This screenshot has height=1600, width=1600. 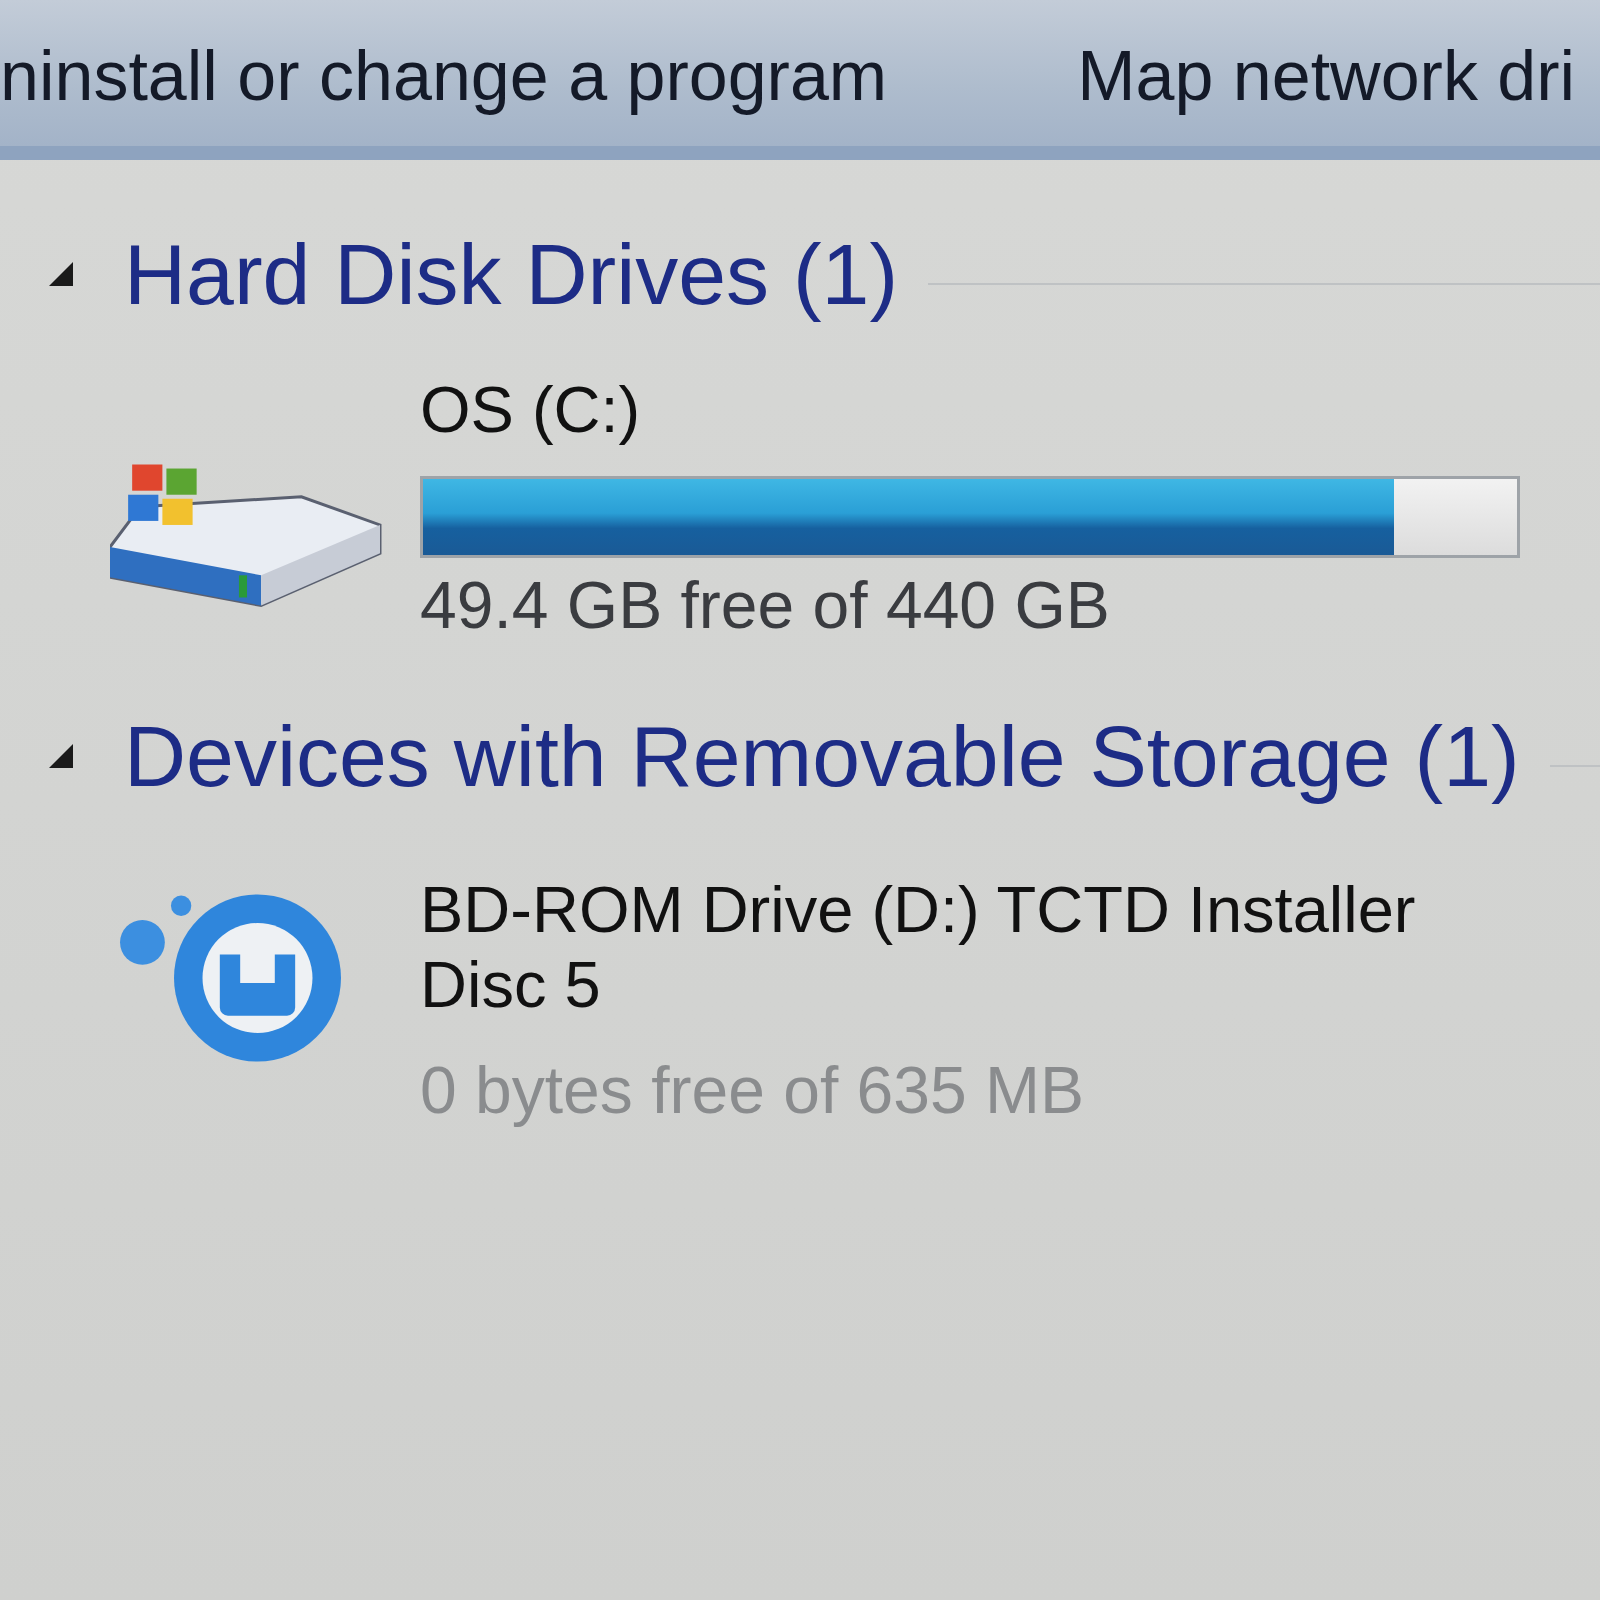 What do you see at coordinates (1326, 76) in the screenshot?
I see `toolbar-button: Map network dri` at bounding box center [1326, 76].